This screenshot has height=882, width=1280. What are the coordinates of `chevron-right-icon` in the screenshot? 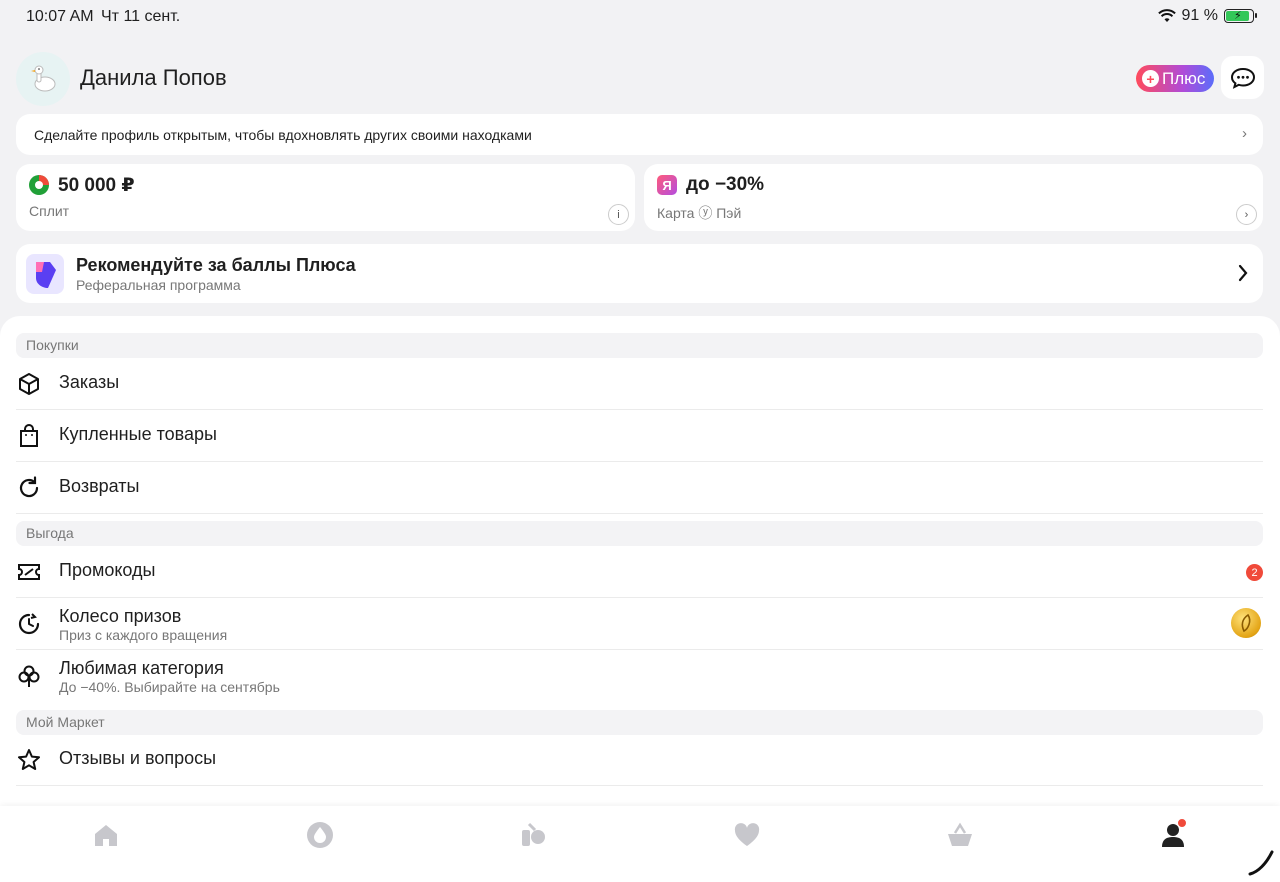 It's located at (1243, 273).